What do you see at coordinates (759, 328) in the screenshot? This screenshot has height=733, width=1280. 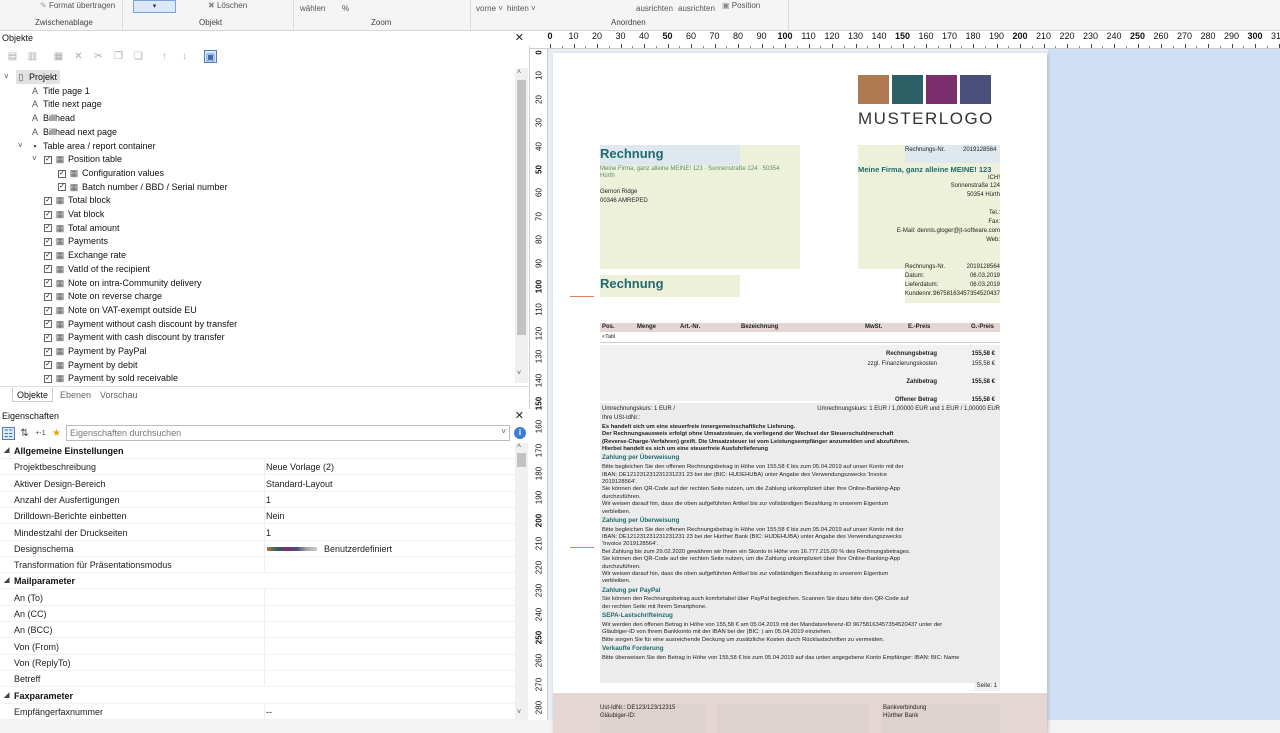 I see `table-column-header: Bezeichnung` at bounding box center [759, 328].